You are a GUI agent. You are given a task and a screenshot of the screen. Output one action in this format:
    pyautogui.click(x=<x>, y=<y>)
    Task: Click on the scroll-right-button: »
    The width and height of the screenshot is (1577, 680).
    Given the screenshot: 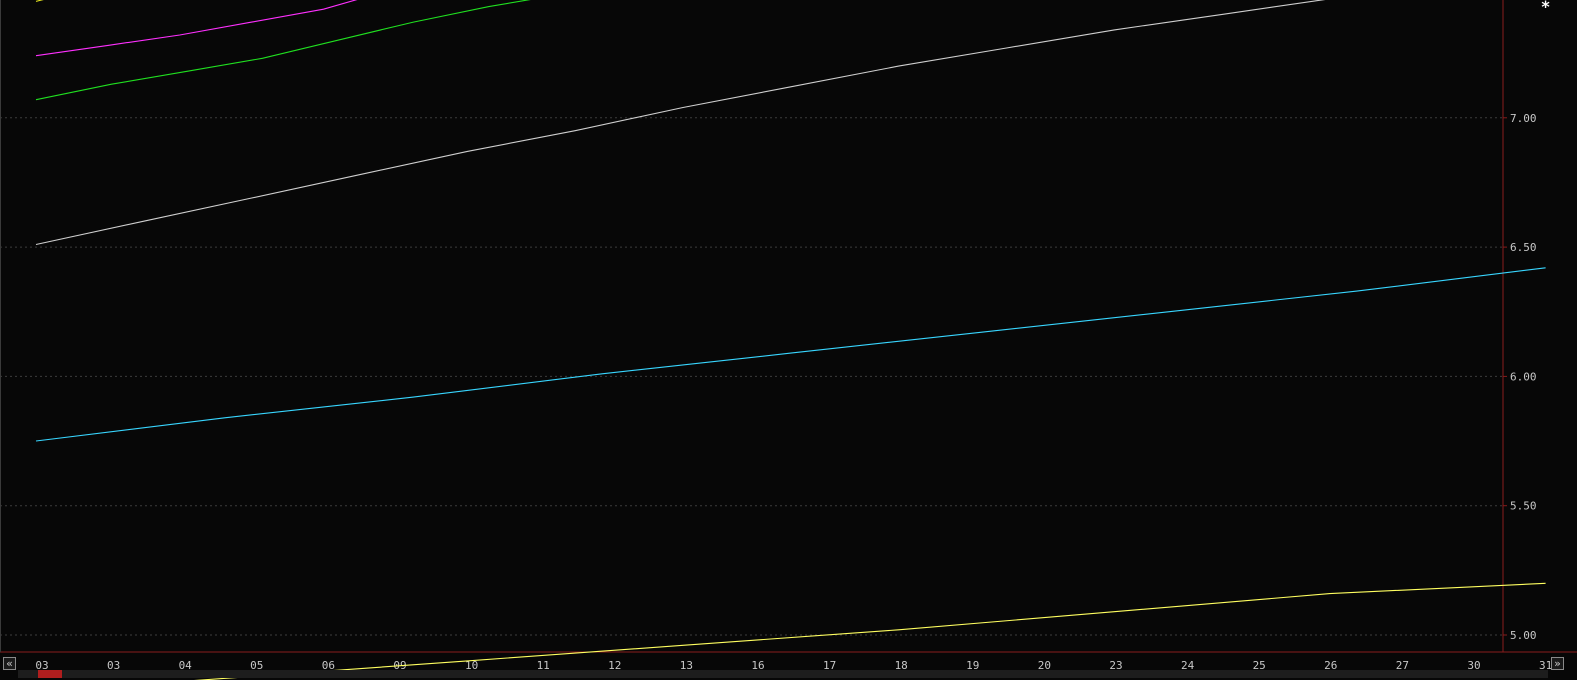 What is the action you would take?
    pyautogui.click(x=1557, y=663)
    